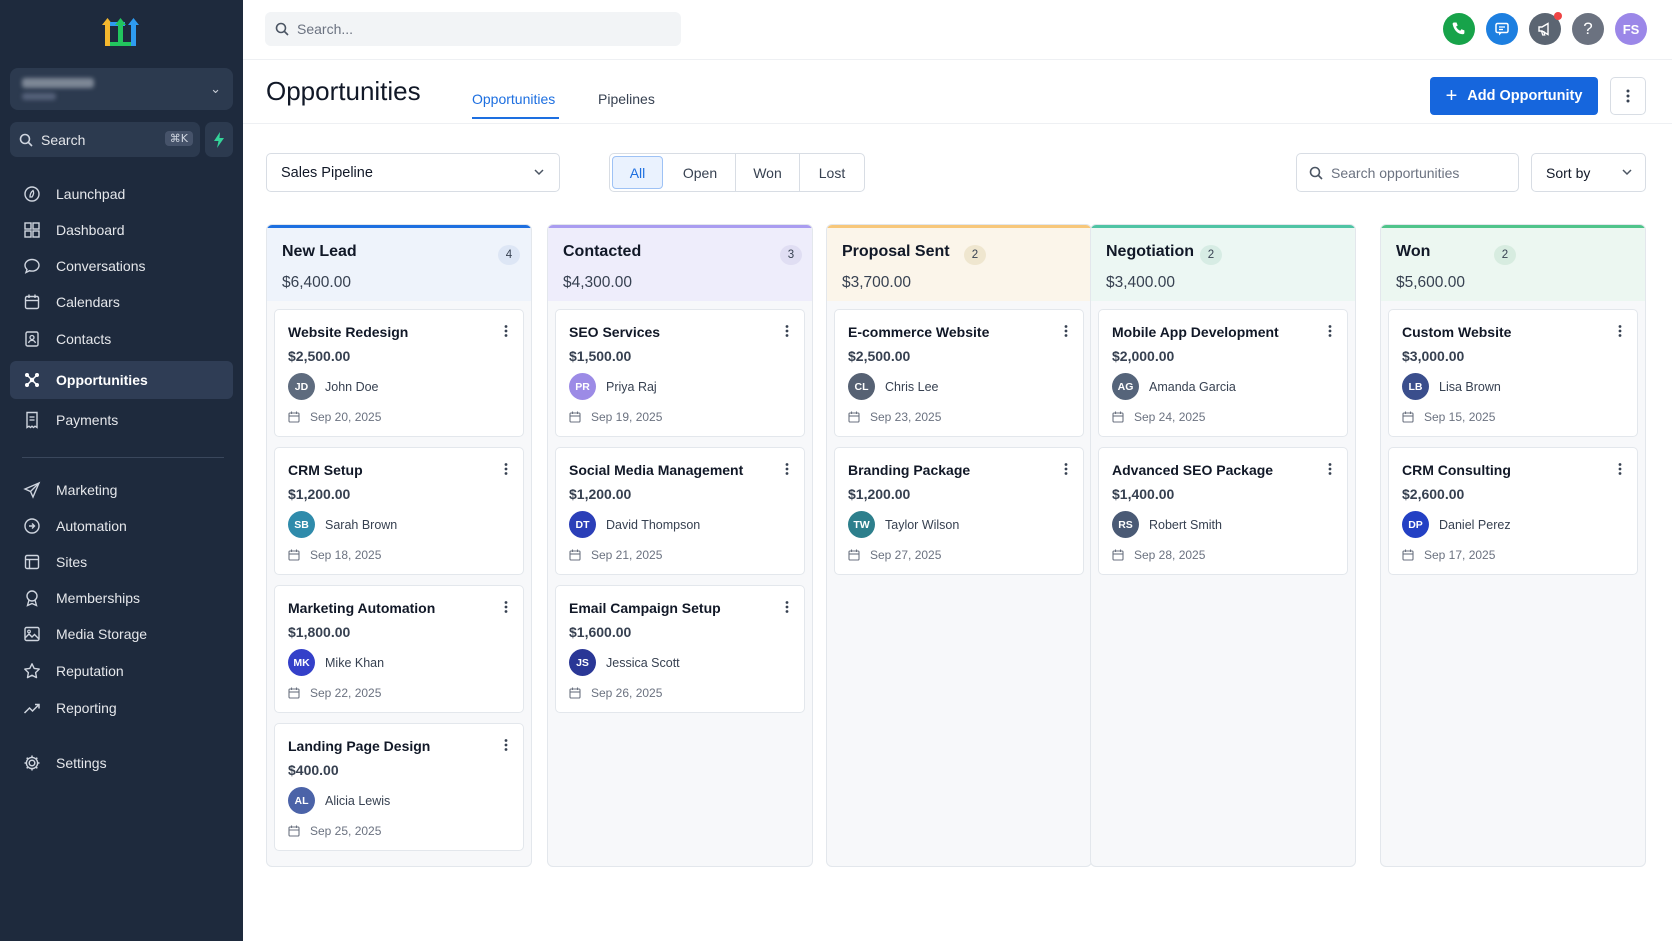 The image size is (1672, 941). I want to click on opportunity-amount: $400.00, so click(313, 770).